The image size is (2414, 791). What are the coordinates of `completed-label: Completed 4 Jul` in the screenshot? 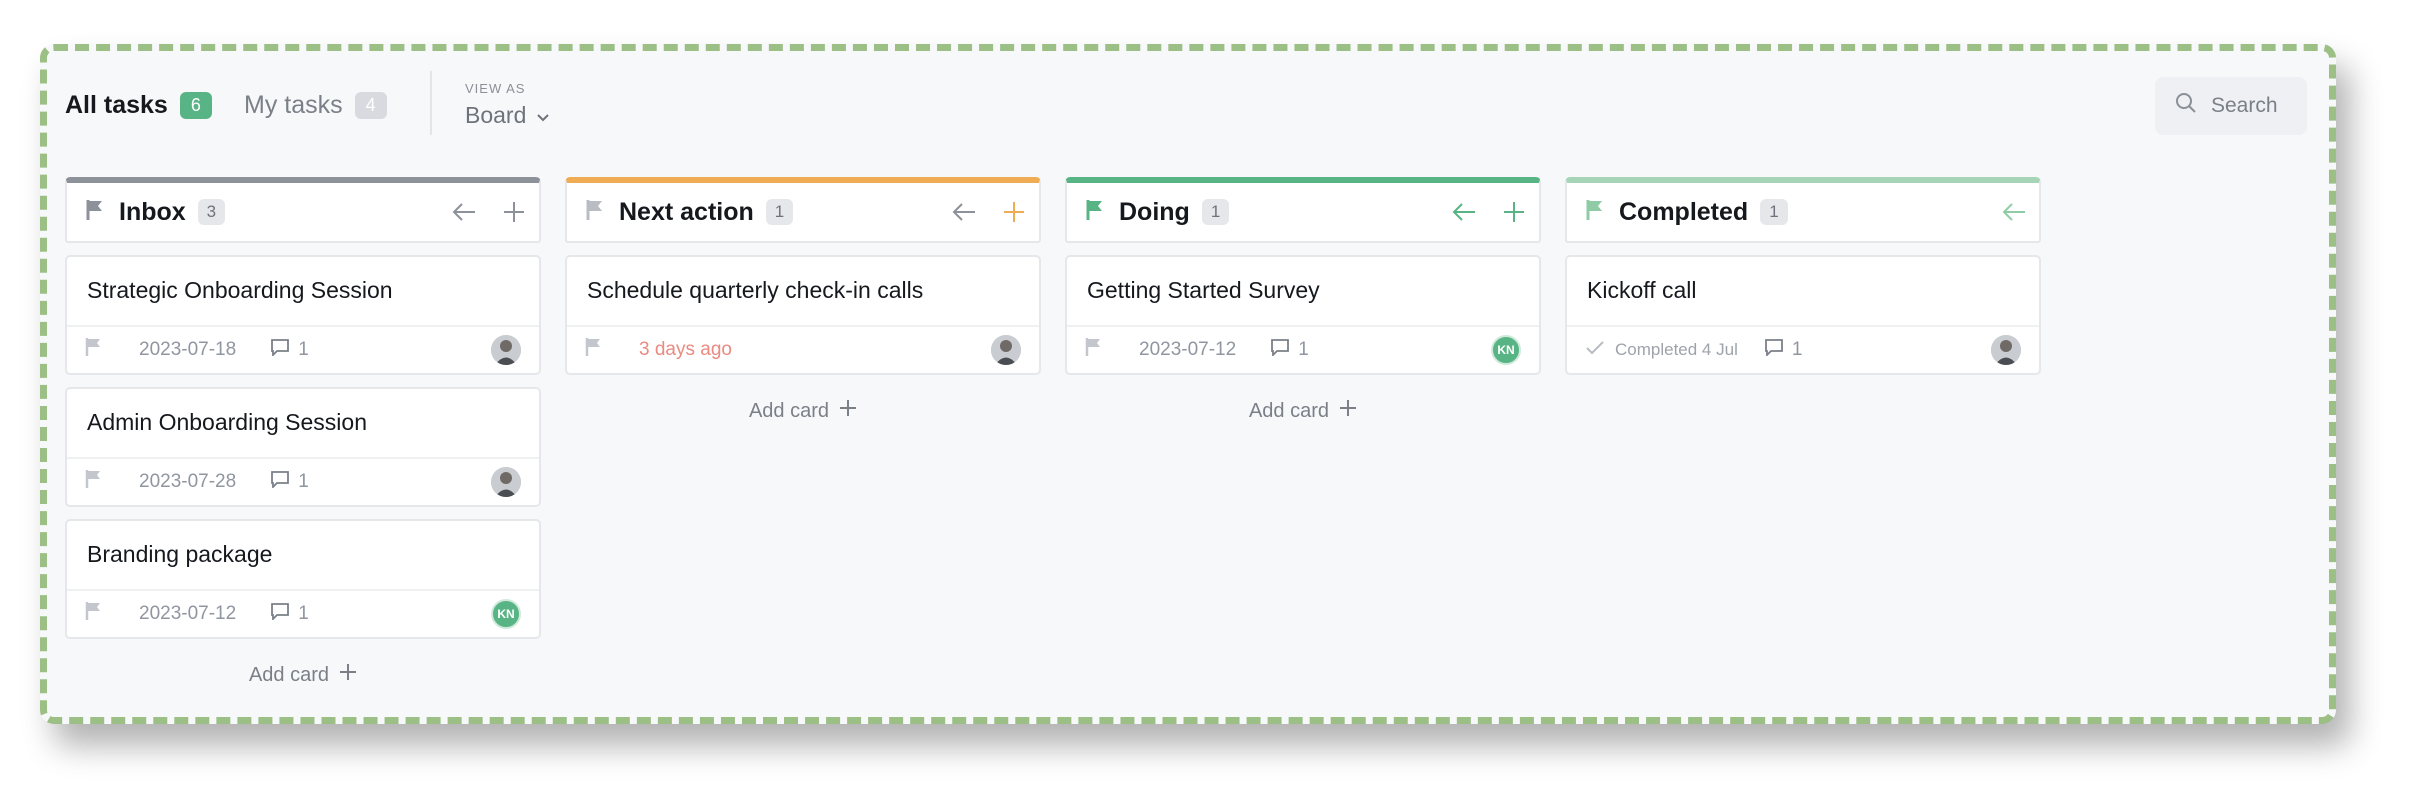 It's located at (1676, 349).